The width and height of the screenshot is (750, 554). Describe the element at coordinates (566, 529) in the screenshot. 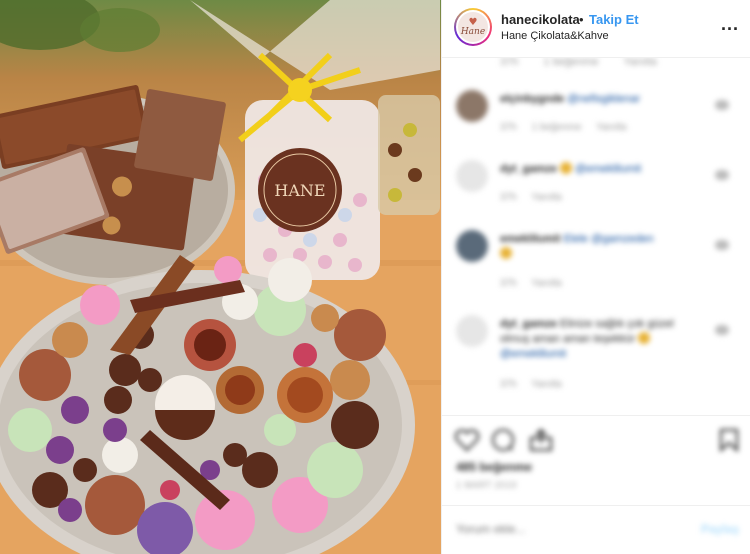

I see `comment-input` at that location.